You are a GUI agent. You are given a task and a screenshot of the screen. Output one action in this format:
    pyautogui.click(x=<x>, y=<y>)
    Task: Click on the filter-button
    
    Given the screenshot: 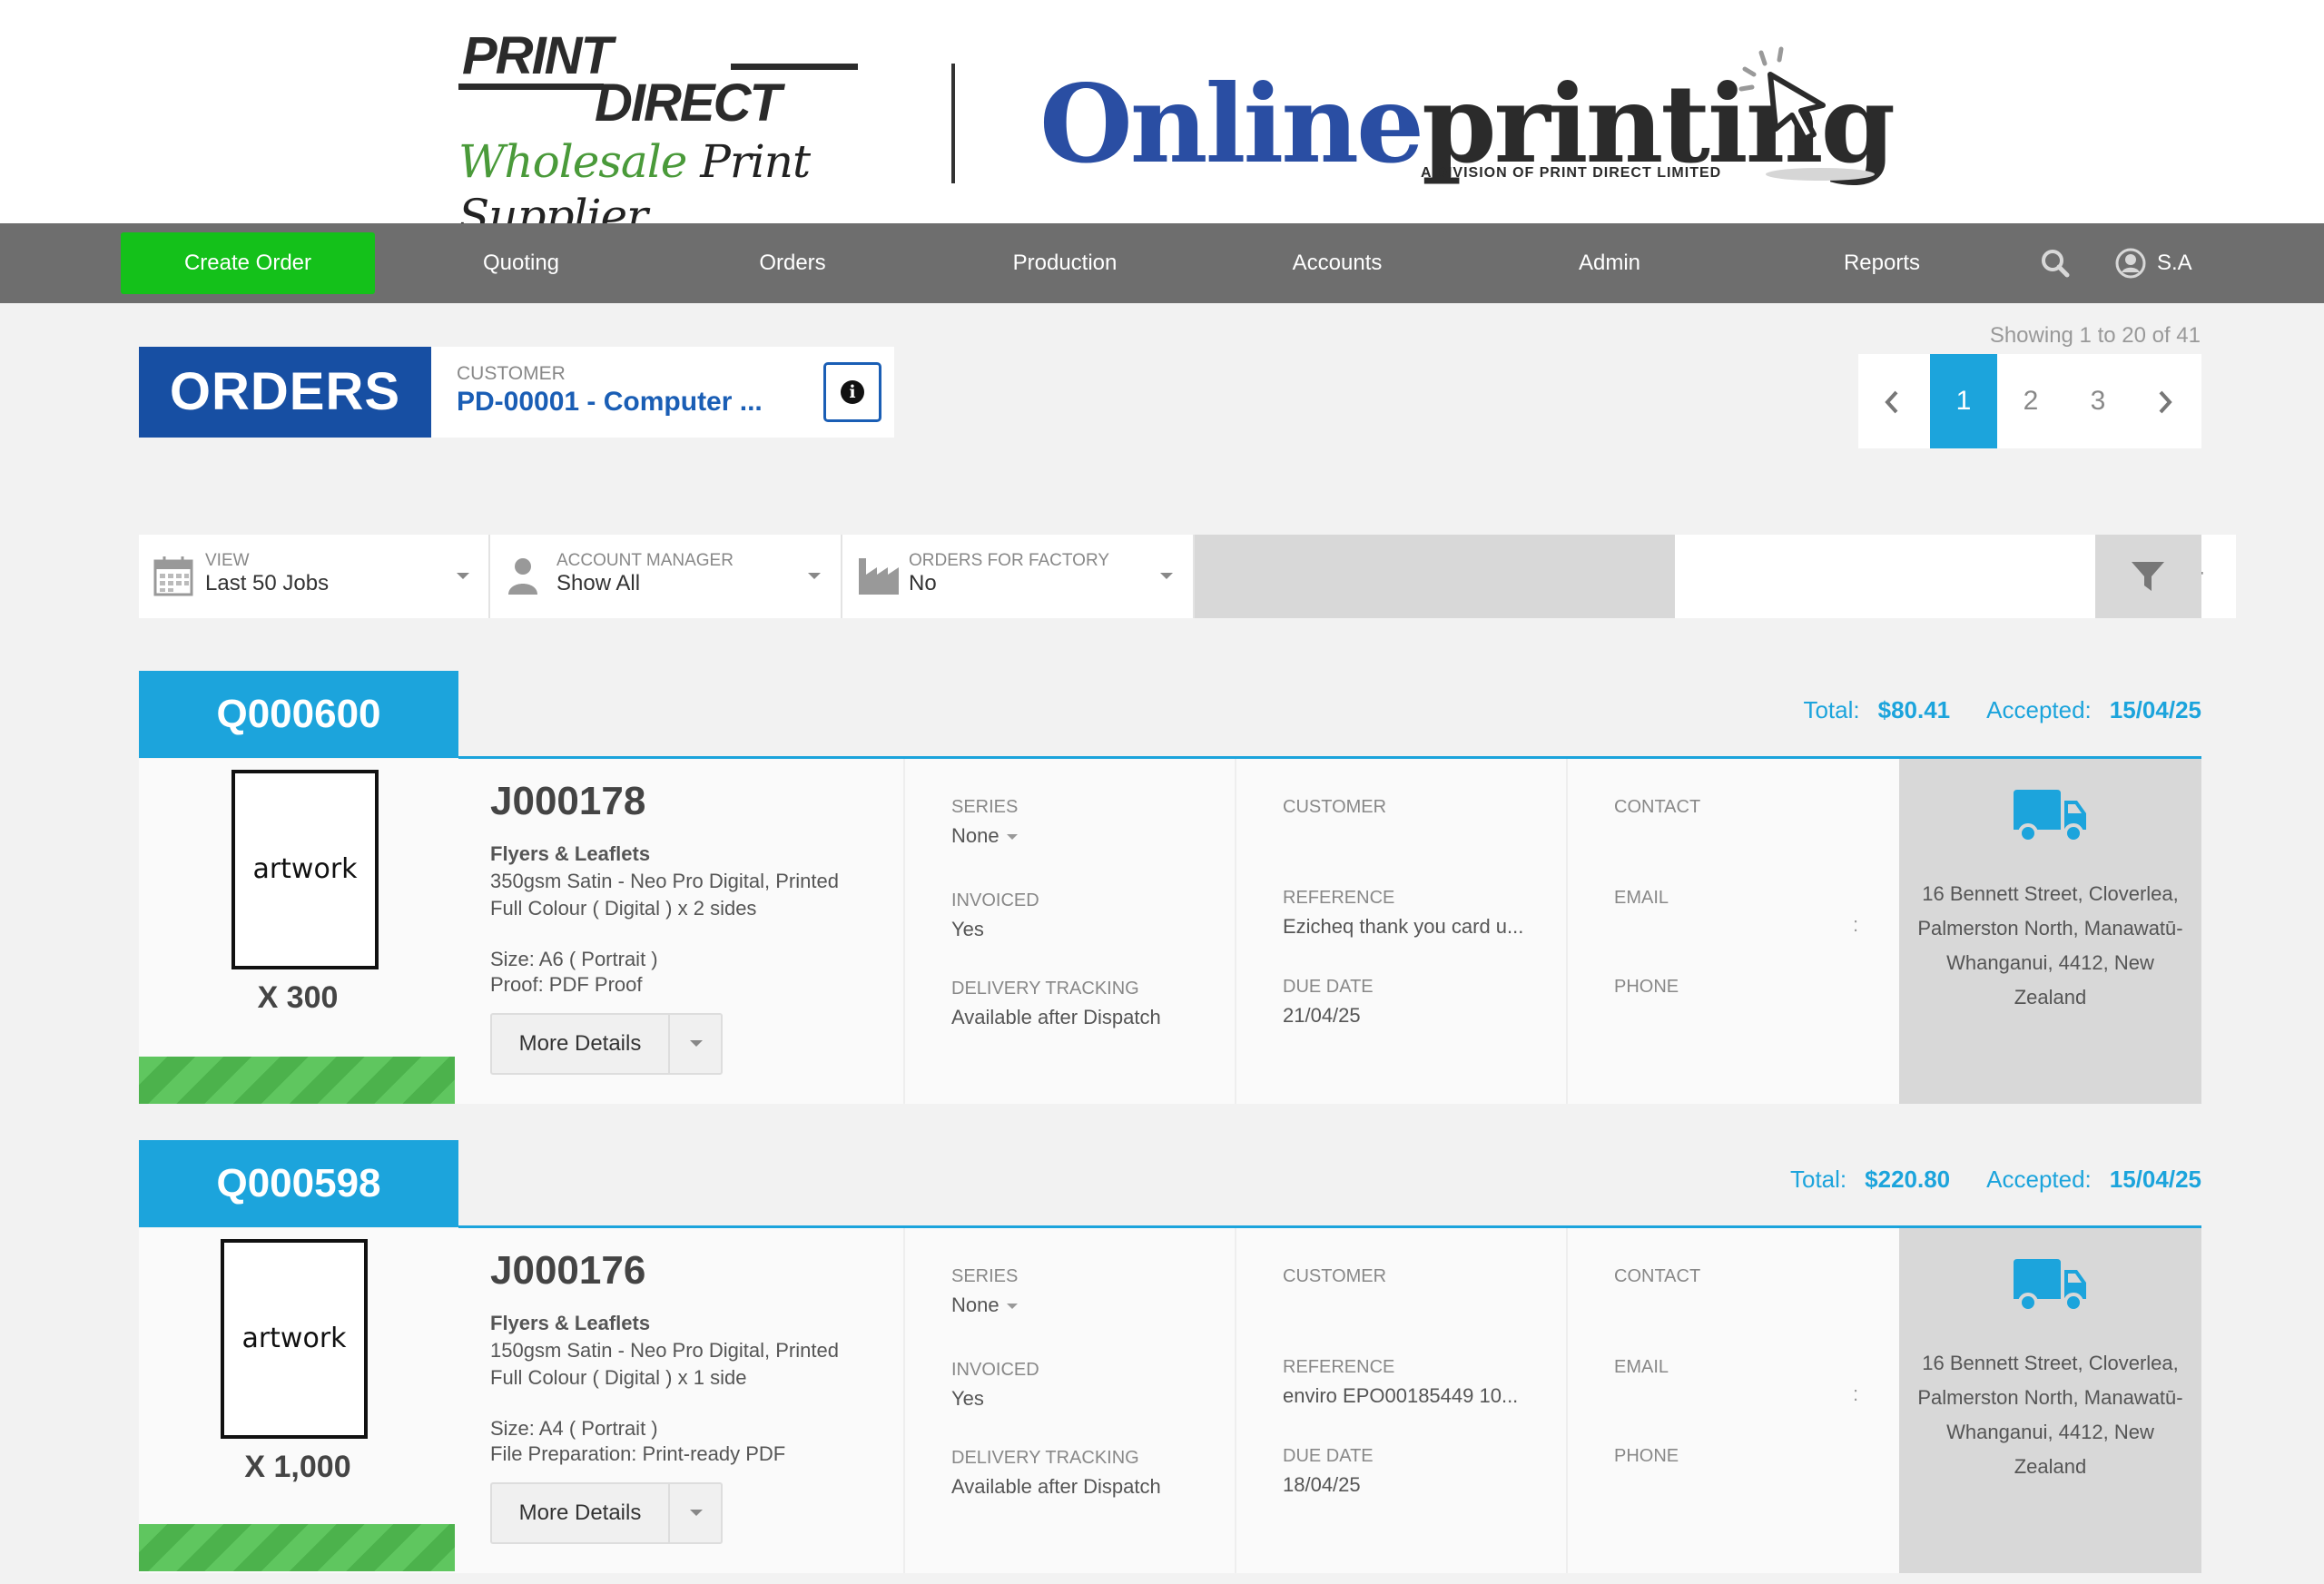 What is the action you would take?
    pyautogui.click(x=2148, y=576)
    